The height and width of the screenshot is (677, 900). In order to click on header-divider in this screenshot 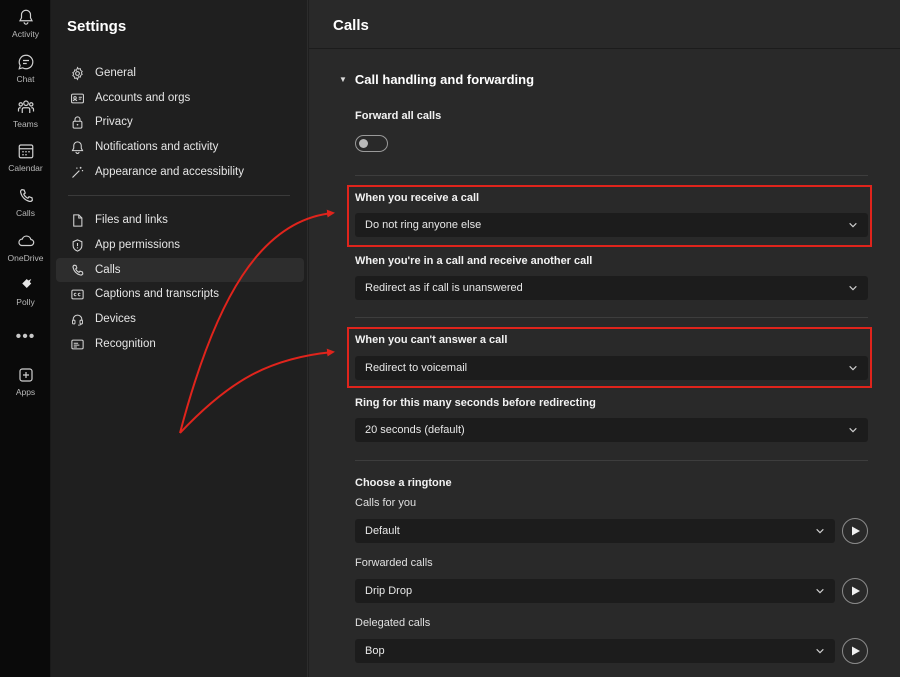, I will do `click(604, 48)`.